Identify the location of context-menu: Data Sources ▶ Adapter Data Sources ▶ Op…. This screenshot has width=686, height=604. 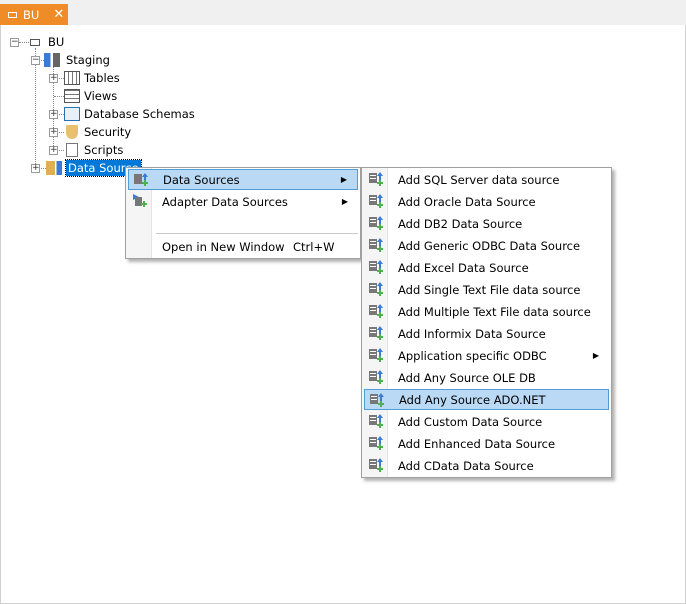
(243, 213).